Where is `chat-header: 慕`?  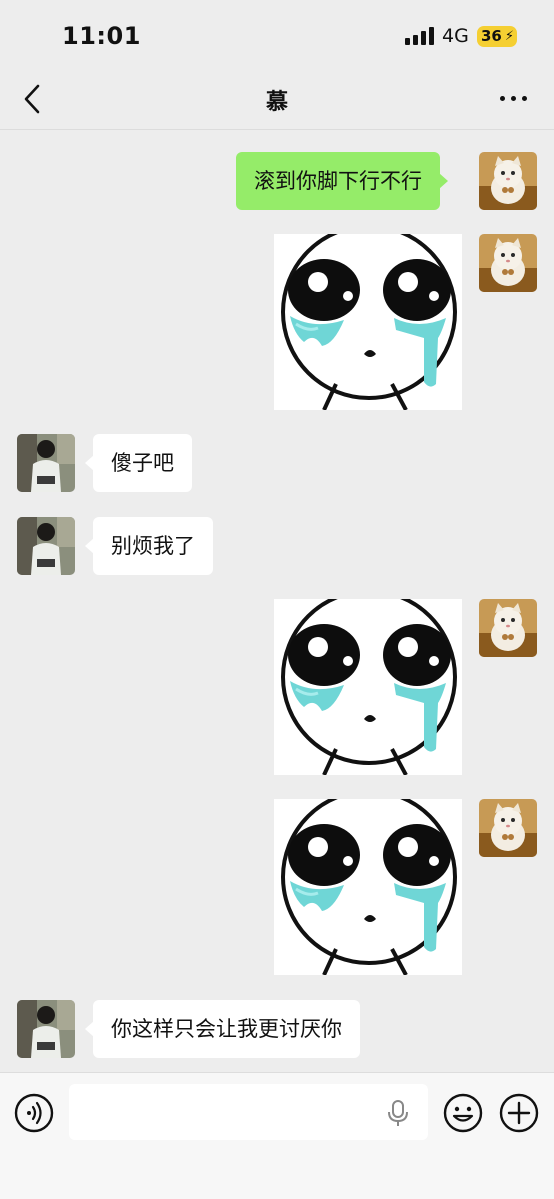
chat-header: 慕 is located at coordinates (277, 100).